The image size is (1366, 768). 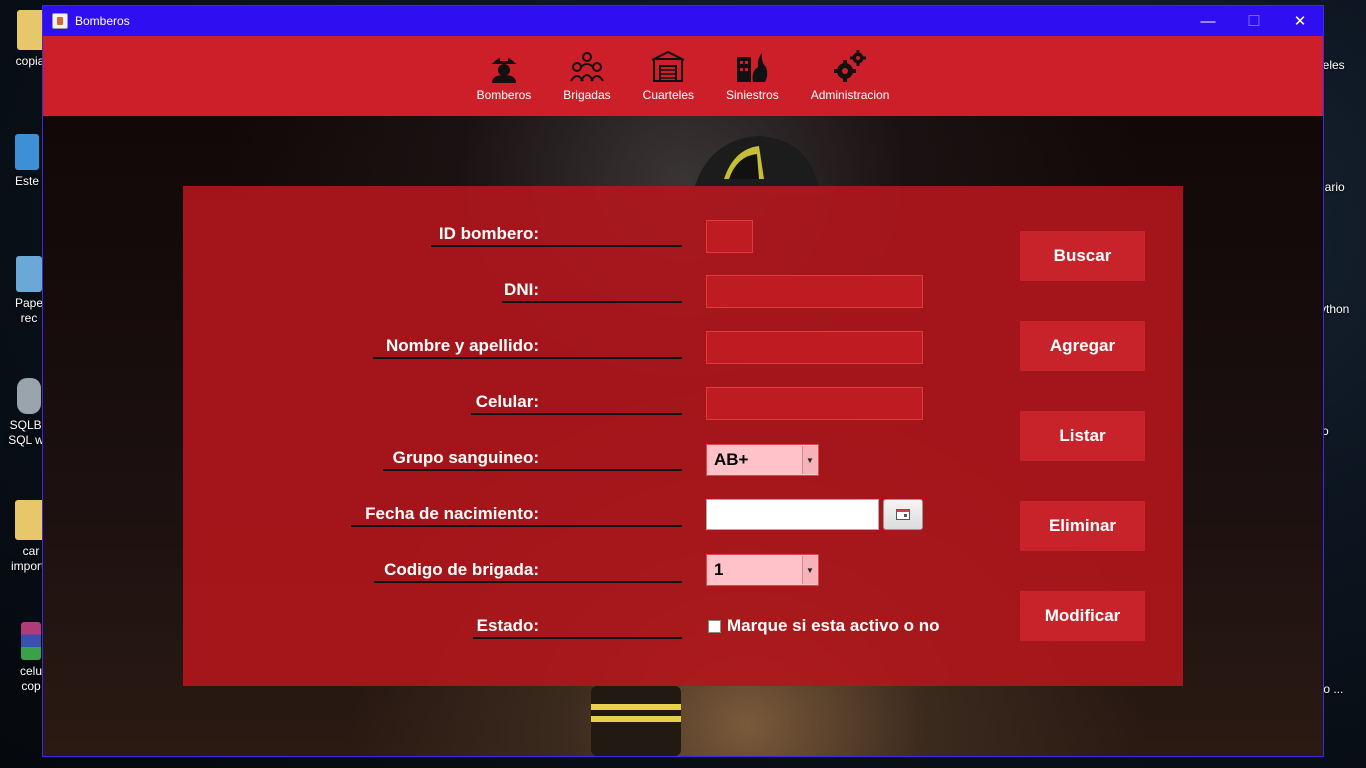 What do you see at coordinates (465, 457) in the screenshot?
I see `label-grupo-sanguineo: Grupo sanguineo:` at bounding box center [465, 457].